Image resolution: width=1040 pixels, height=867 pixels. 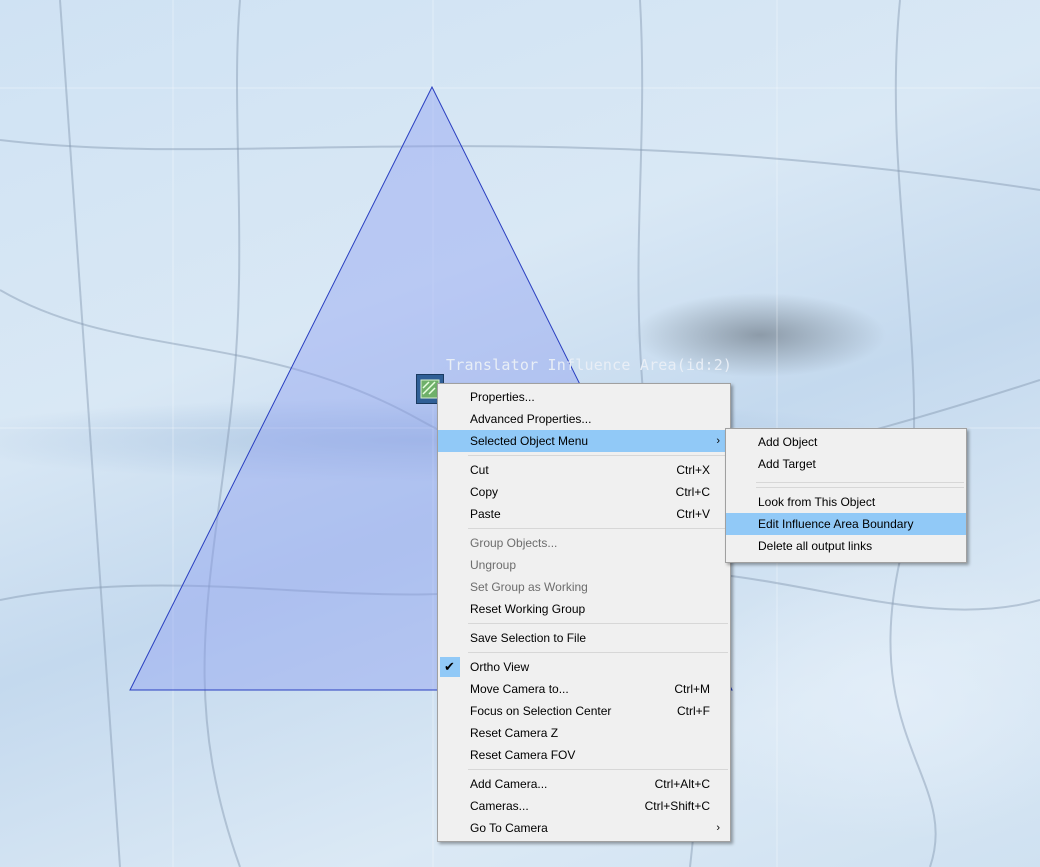 What do you see at coordinates (846, 464) in the screenshot?
I see `submenu-item-add-target: Add Target` at bounding box center [846, 464].